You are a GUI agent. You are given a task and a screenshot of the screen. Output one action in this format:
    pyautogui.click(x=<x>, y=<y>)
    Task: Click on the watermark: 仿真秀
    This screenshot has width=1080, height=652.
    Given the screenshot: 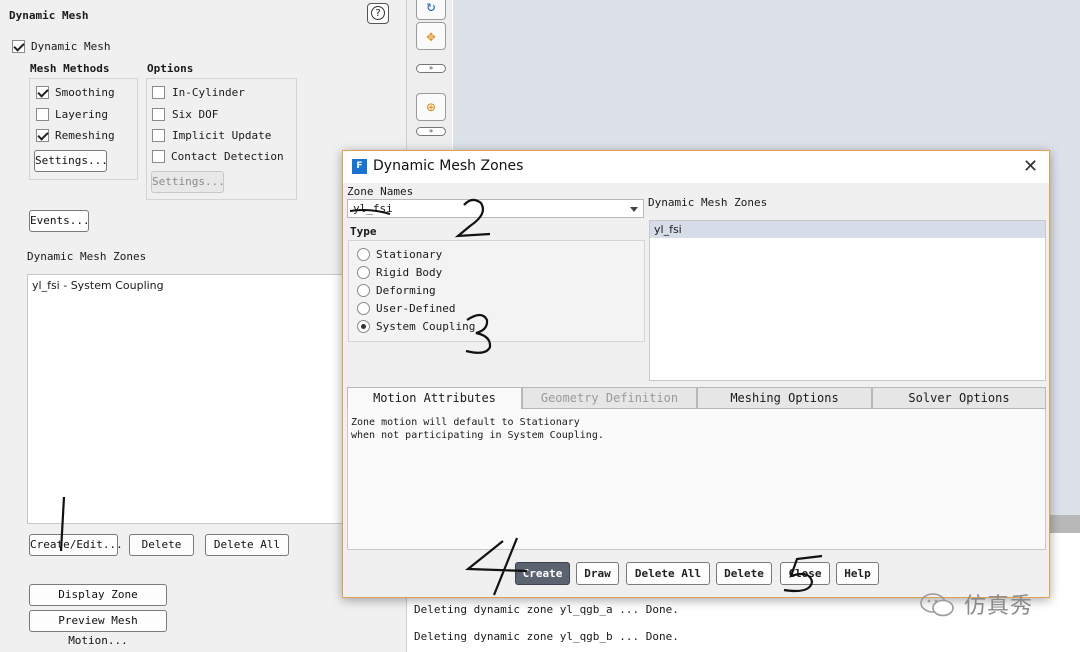 What is the action you would take?
    pyautogui.click(x=988, y=603)
    